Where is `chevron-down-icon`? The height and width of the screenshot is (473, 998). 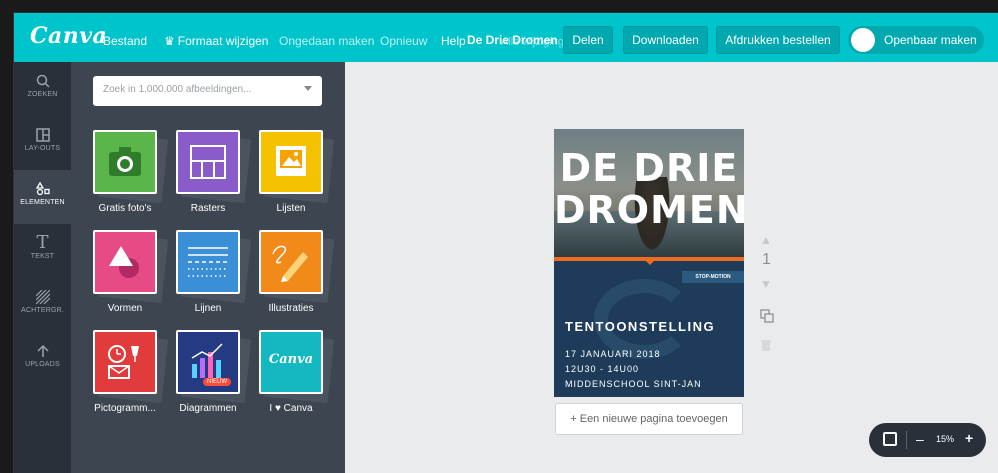 chevron-down-icon is located at coordinates (308, 88).